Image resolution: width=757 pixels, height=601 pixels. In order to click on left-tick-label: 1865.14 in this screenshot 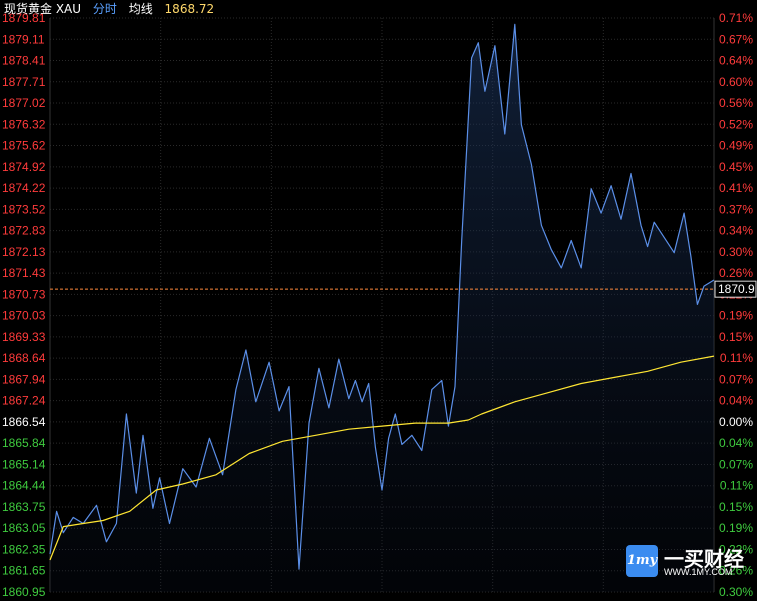, I will do `click(24, 464)`.